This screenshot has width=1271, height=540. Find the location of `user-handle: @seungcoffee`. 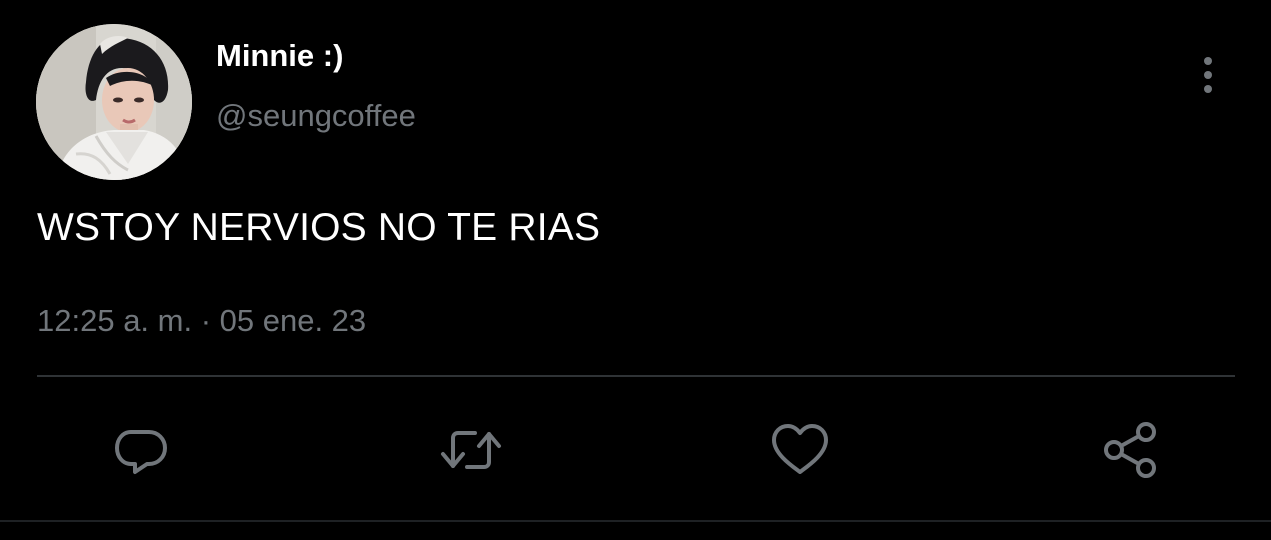

user-handle: @seungcoffee is located at coordinates (316, 116).